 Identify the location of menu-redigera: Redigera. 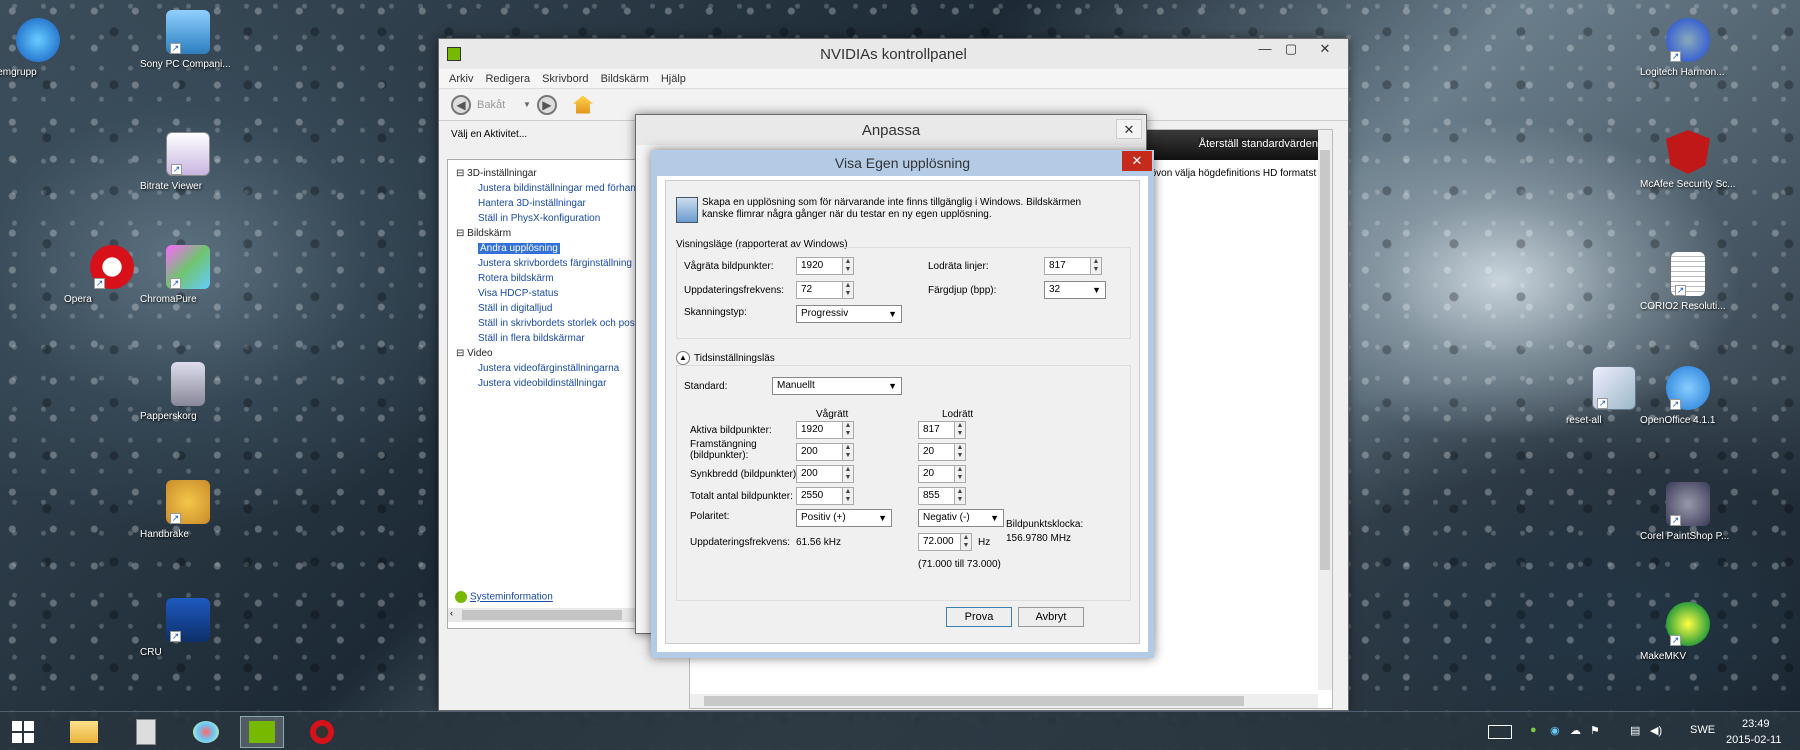
(507, 79).